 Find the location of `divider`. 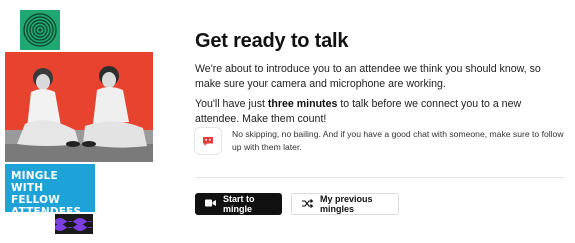

divider is located at coordinates (380, 177).